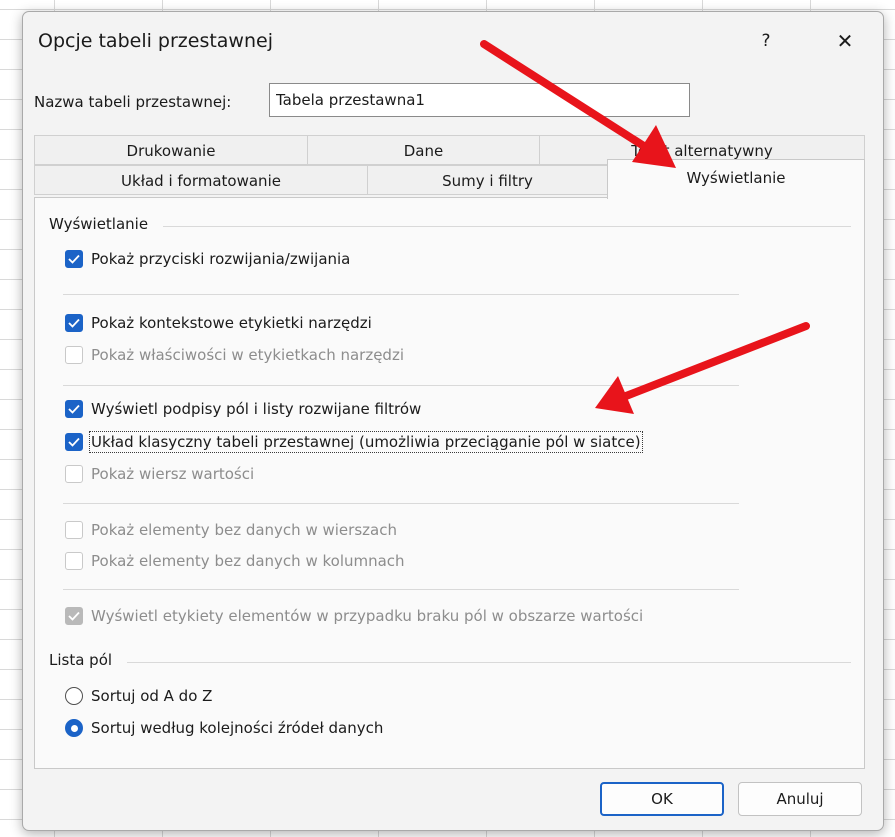 This screenshot has height=837, width=895. What do you see at coordinates (221, 259) in the screenshot?
I see `option-label: Pokaż przyciski rozwijania/zwijania` at bounding box center [221, 259].